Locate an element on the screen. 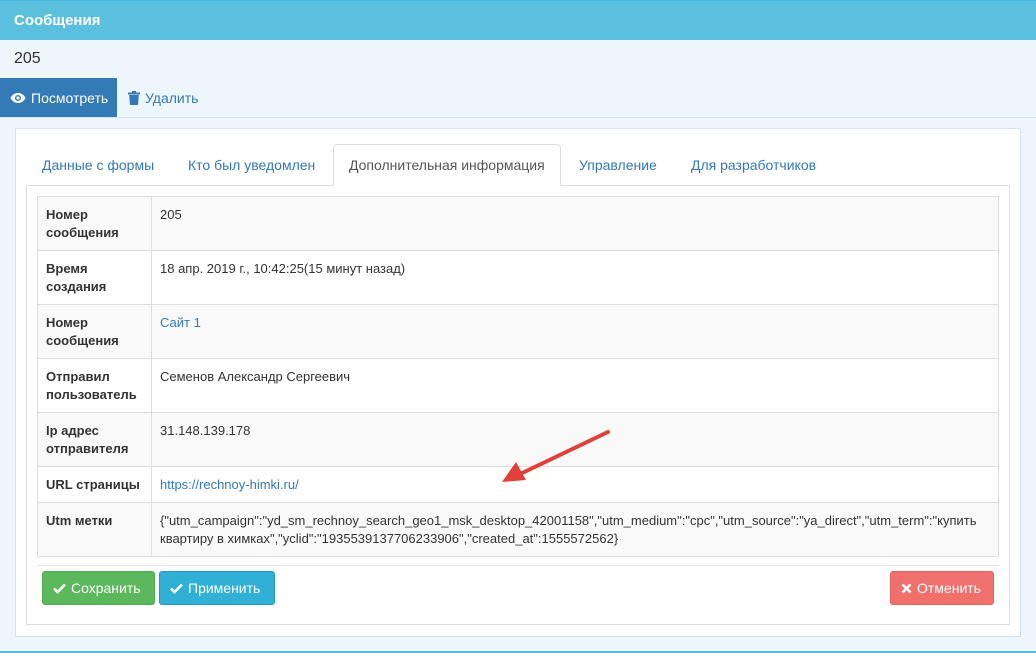 This screenshot has height=653, width=1036. site-link: Сайт 1 is located at coordinates (180, 322).